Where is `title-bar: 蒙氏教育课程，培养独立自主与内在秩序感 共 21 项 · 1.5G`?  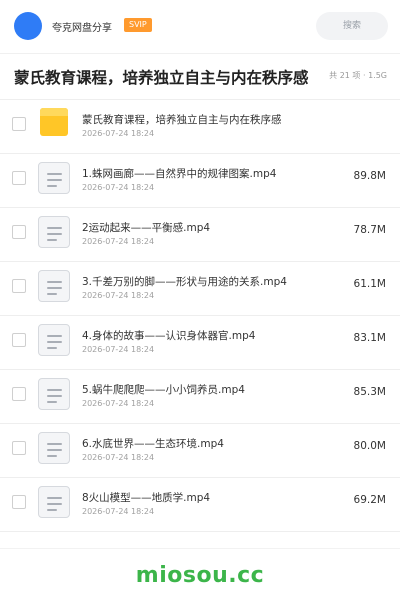 title-bar: 蒙氏教育课程，培养独立自主与内在秩序感 共 21 项 · 1.5G is located at coordinates (200, 77).